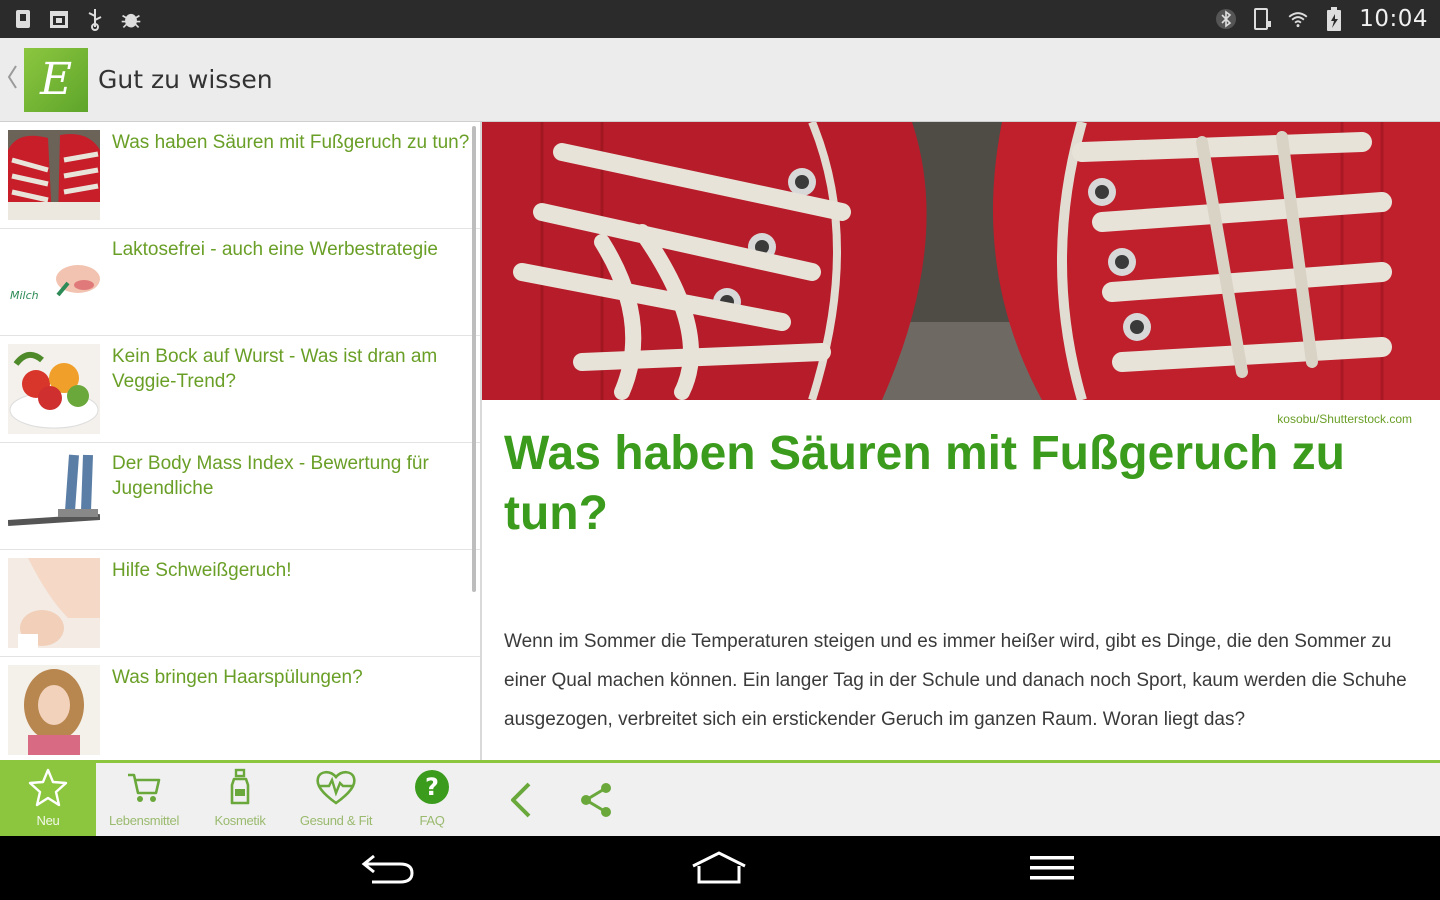 Image resolution: width=1440 pixels, height=900 pixels. What do you see at coordinates (291, 142) in the screenshot?
I see `list-item-title: Was haben Säuren mit Fußgeruch zu tun?` at bounding box center [291, 142].